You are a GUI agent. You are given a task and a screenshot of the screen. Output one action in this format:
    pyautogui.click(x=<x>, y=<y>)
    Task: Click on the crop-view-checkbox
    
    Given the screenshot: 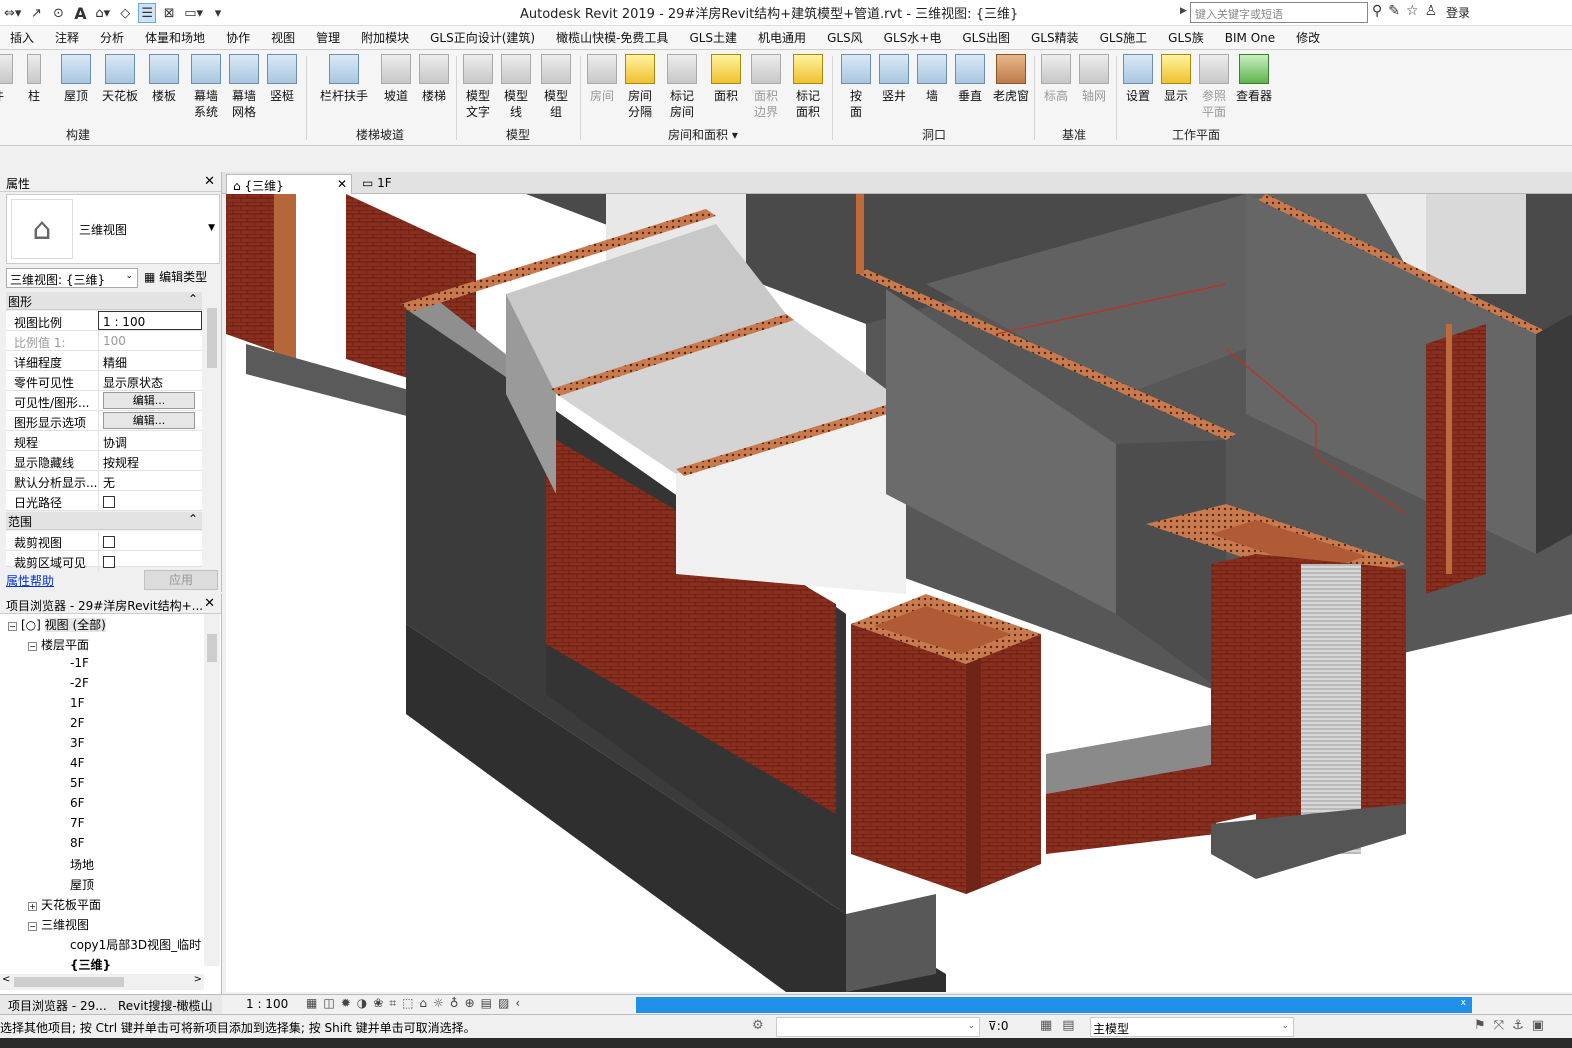 What is the action you would take?
    pyautogui.click(x=109, y=542)
    